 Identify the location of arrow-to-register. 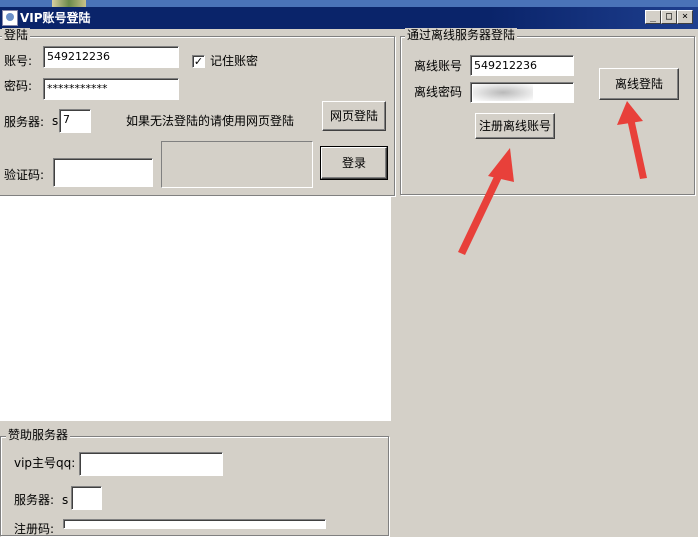
(486, 201).